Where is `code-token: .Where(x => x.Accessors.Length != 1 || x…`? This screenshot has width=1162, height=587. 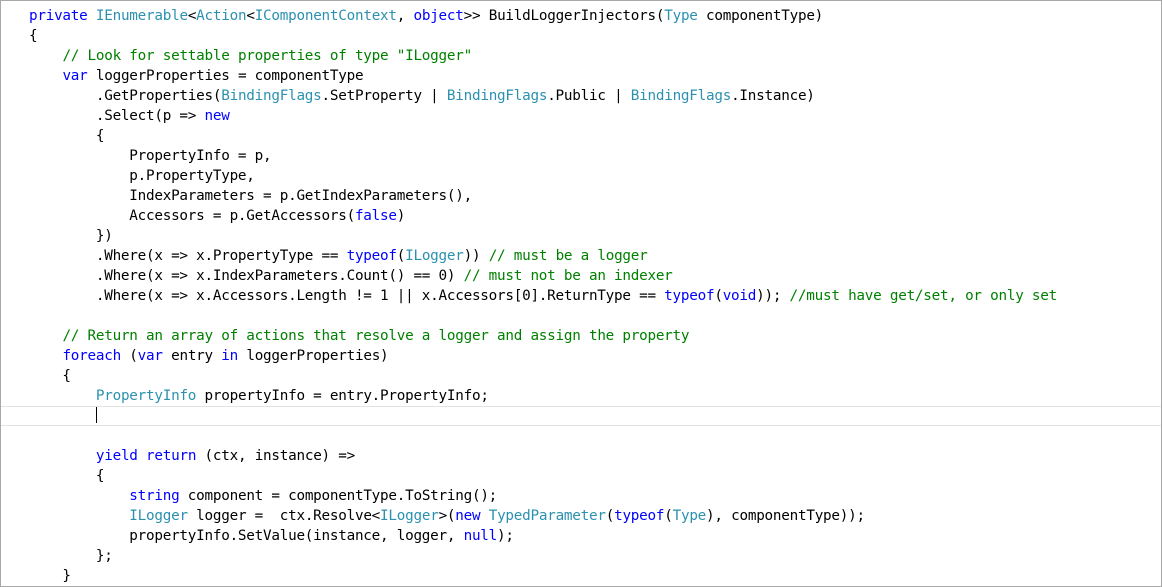 code-token: .Where(x => x.Accessors.Length != 1 || x… is located at coordinates (347, 296).